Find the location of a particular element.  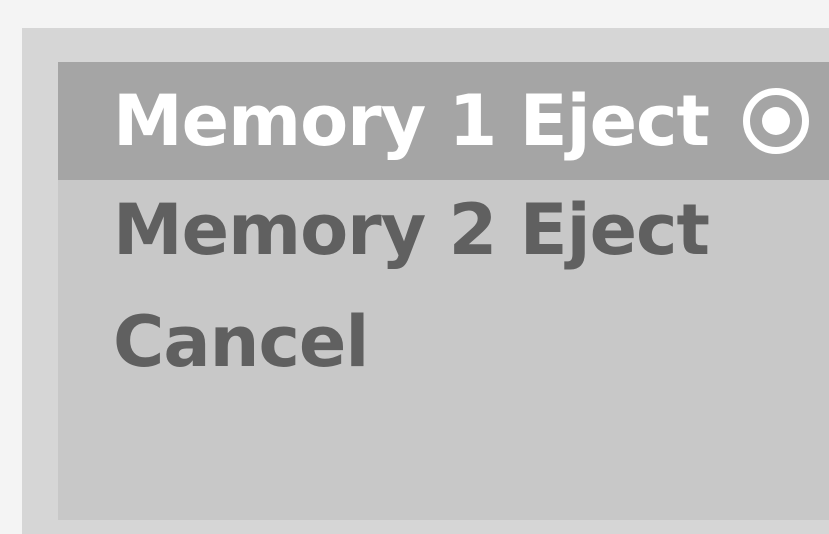

radio-dot is located at coordinates (776, 121).